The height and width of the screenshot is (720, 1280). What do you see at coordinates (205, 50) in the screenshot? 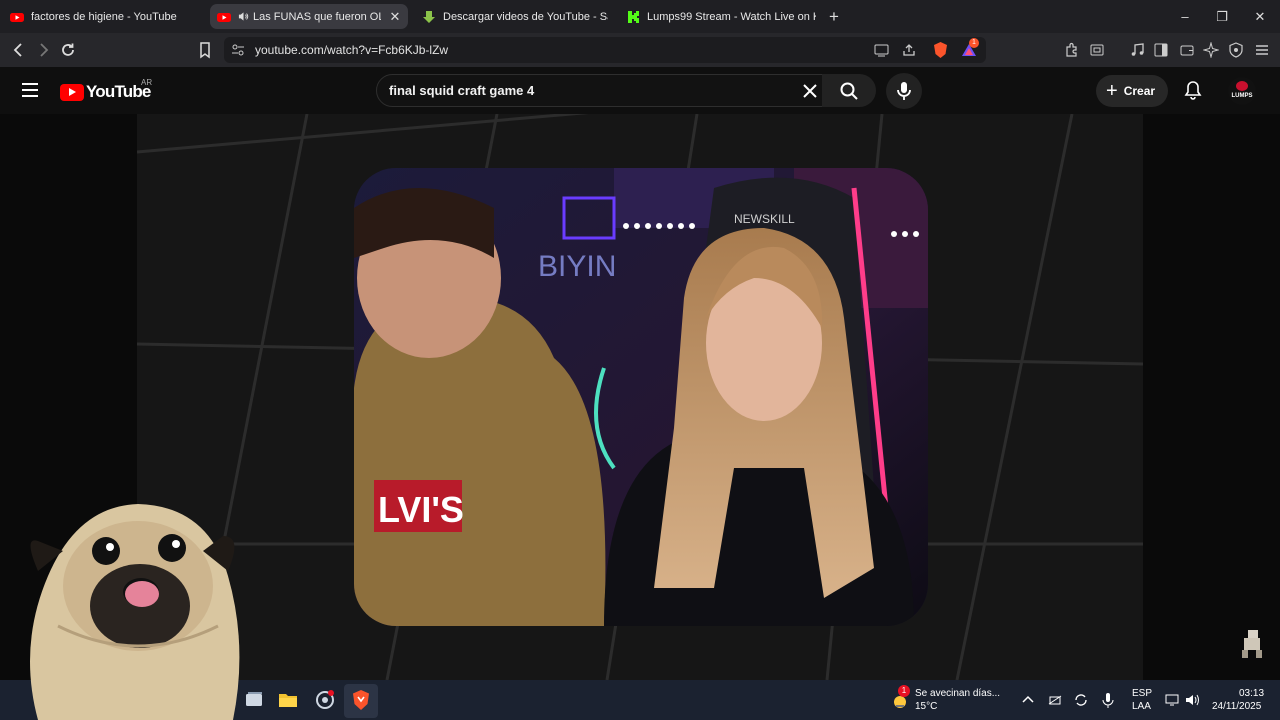
I see `bookmark-icon` at bounding box center [205, 50].